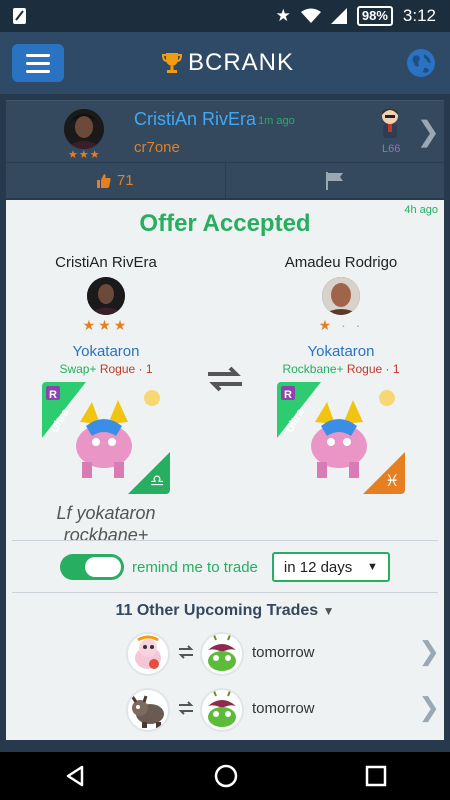 The width and height of the screenshot is (450, 800). I want to click on feed-action-row: 71, so click(225, 180).